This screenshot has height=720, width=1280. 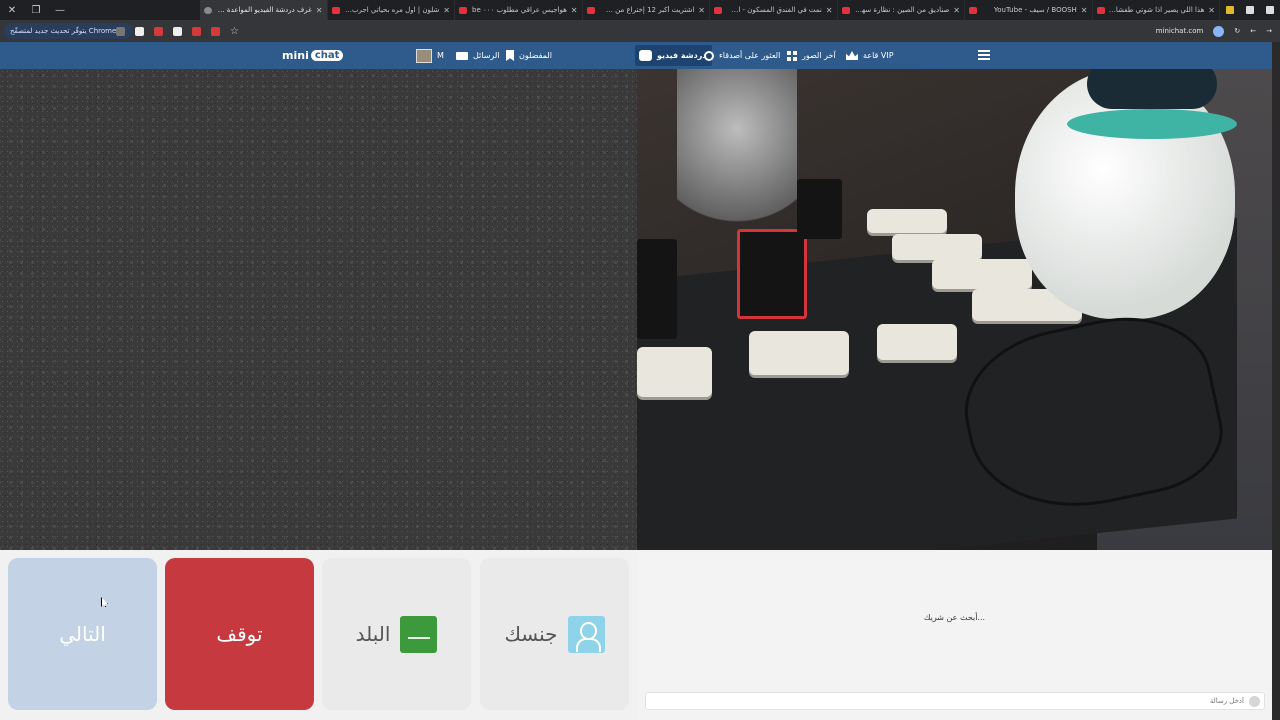 I want to click on message-input, so click(x=955, y=701).